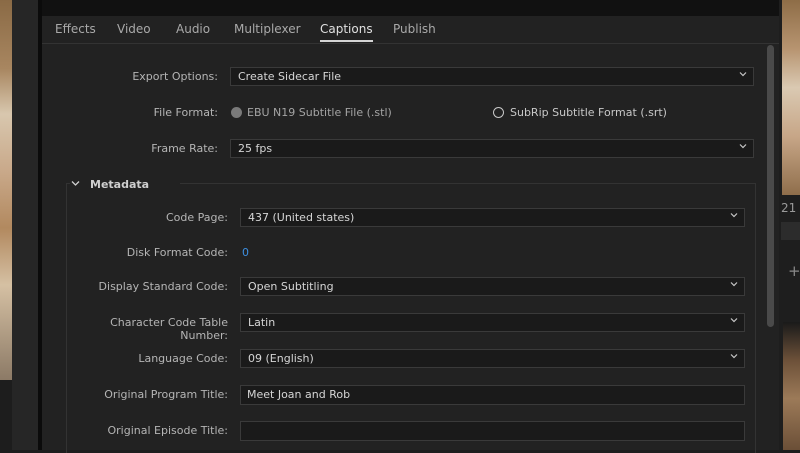  What do you see at coordinates (150, 430) in the screenshot?
I see `original-episode-title-label: Original Episode Title:` at bounding box center [150, 430].